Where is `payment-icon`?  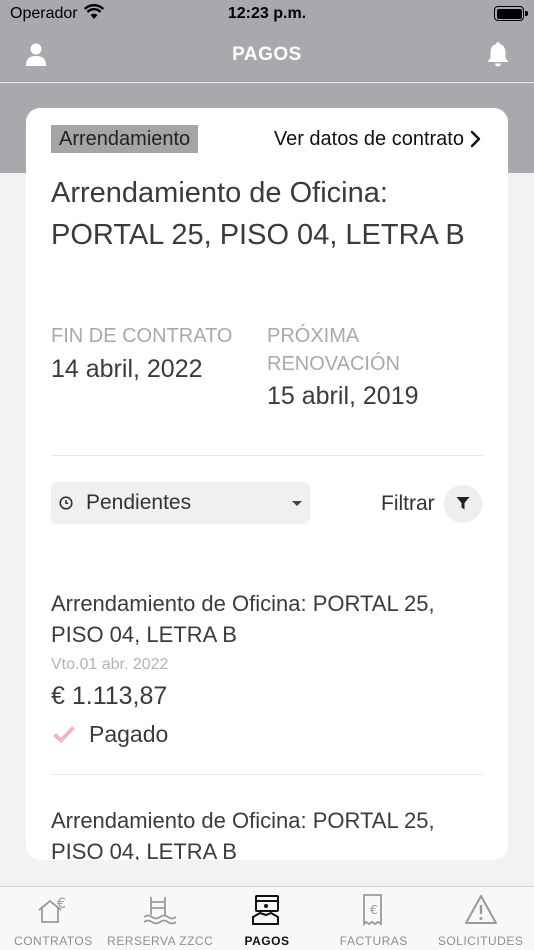 payment-icon is located at coordinates (265, 910).